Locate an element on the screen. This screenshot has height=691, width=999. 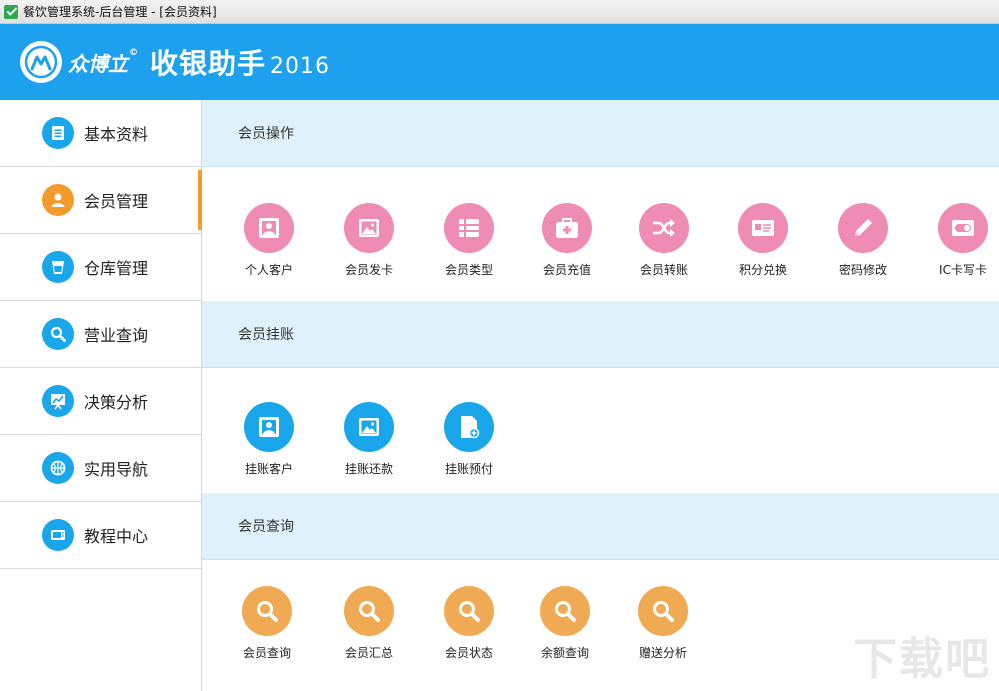
tile-points-exchange: 积分兑换 is located at coordinates (763, 240).